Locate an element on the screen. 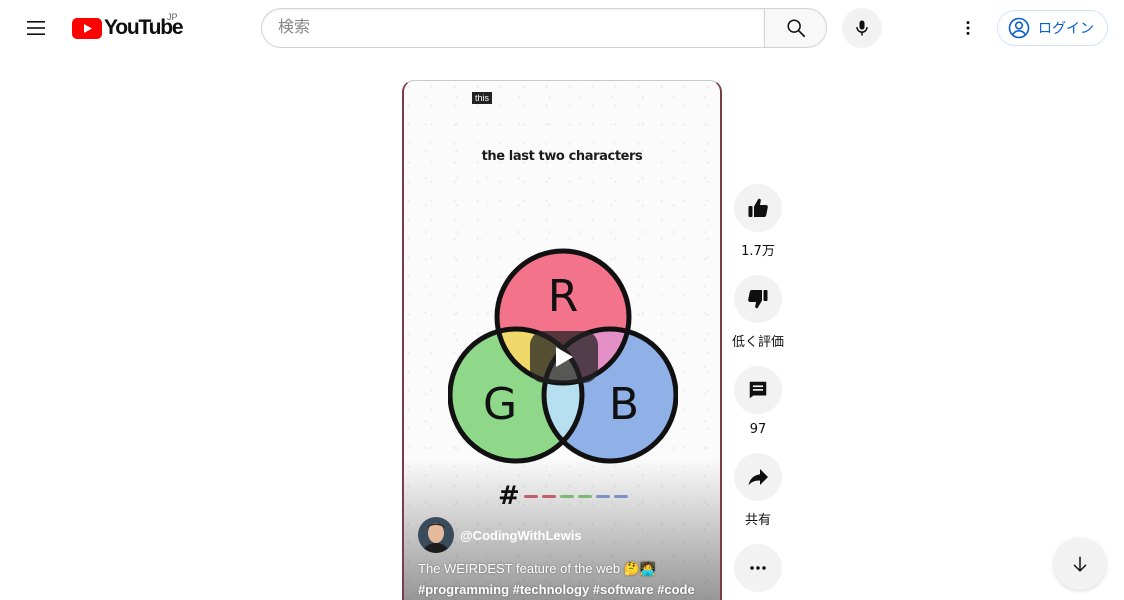 This screenshot has width=1124, height=600. venn-letter-r: R is located at coordinates (563, 296).